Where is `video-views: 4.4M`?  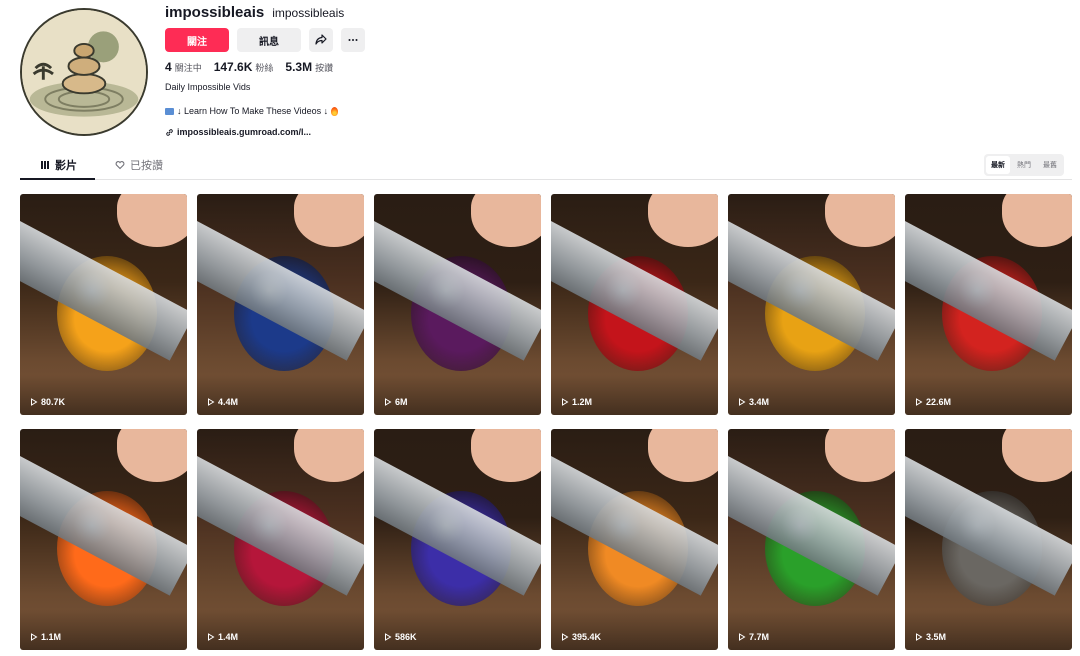 video-views: 4.4M is located at coordinates (222, 402).